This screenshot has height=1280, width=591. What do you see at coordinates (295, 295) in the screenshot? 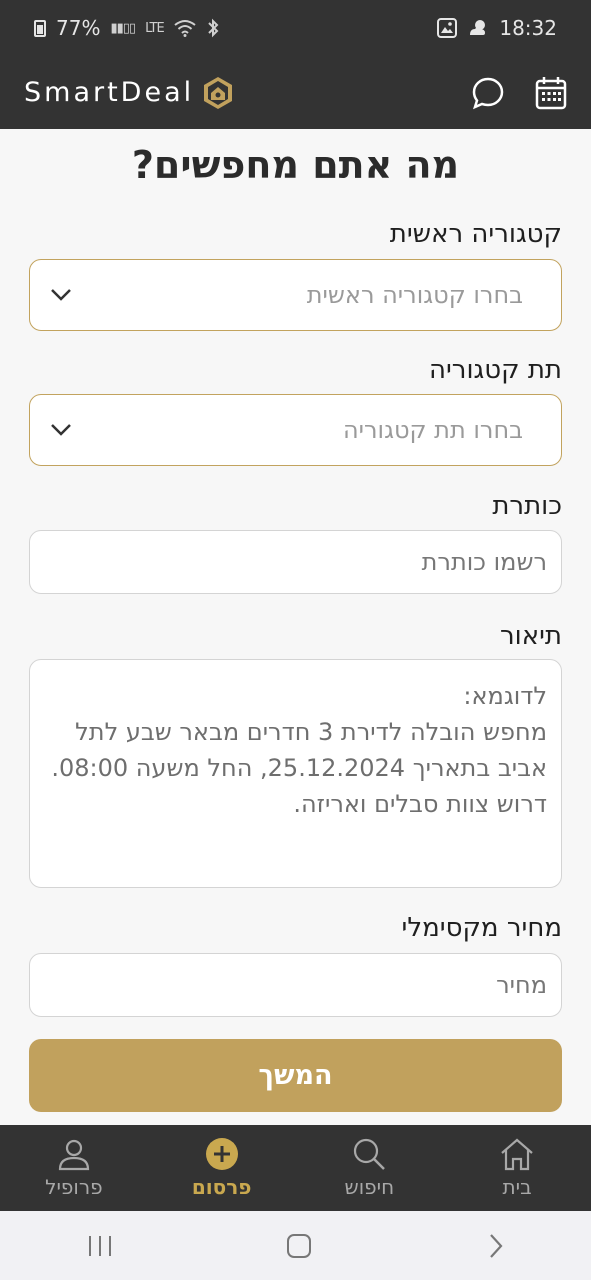
I see `main-category-select: בחרו קטגוריה ראשית` at bounding box center [295, 295].